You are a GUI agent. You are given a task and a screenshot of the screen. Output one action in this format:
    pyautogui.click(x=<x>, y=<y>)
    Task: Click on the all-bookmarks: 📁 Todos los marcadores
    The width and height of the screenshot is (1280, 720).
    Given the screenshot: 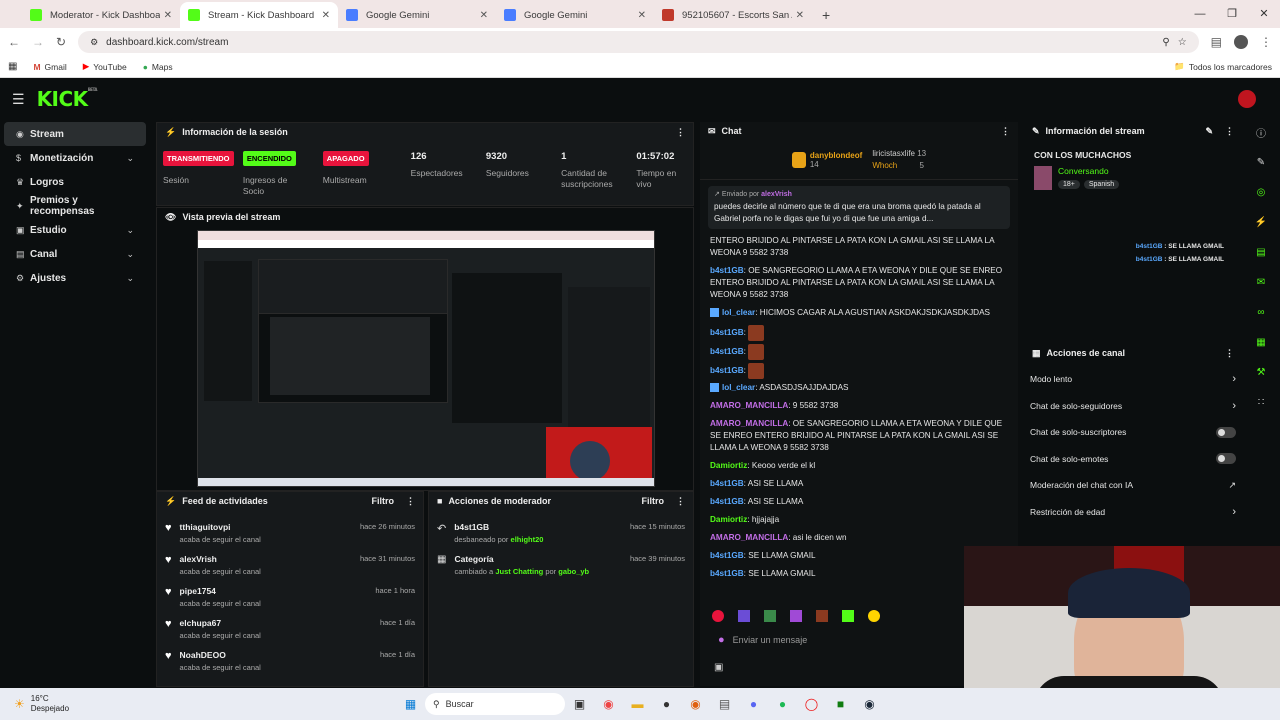 What is the action you would take?
    pyautogui.click(x=1223, y=66)
    